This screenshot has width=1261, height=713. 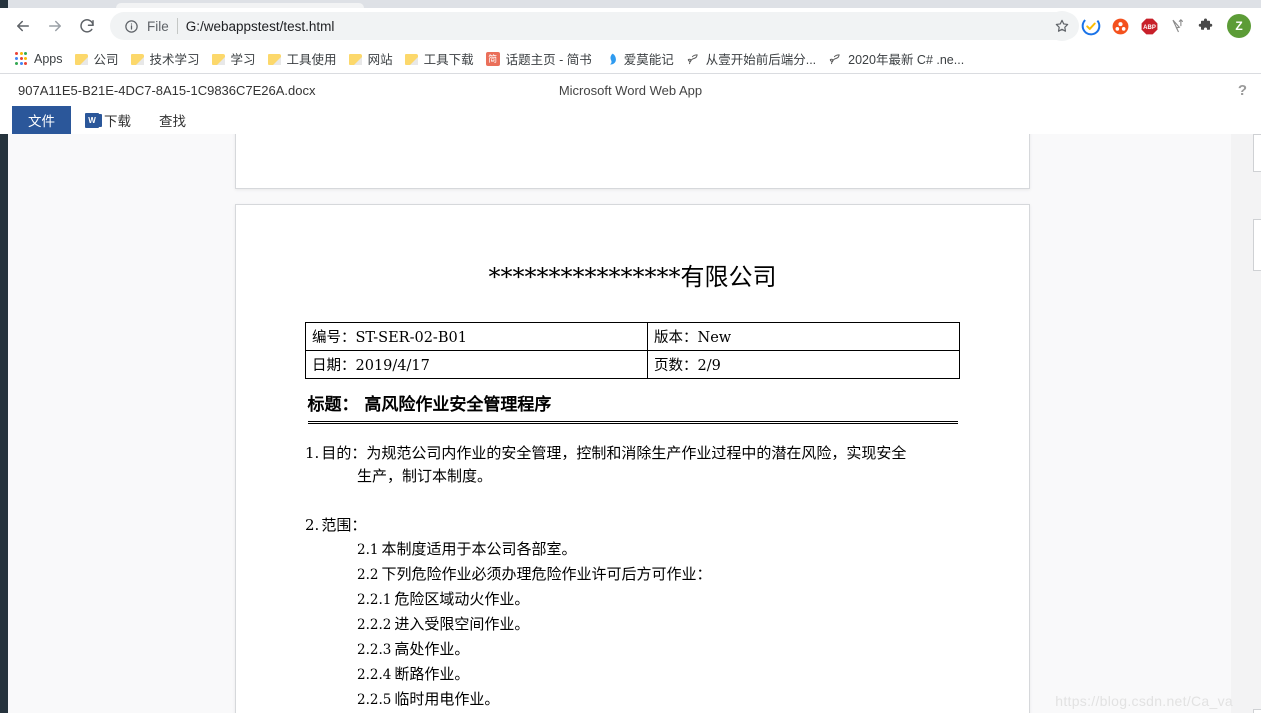 I want to click on bookmark-jianshu: 简 话题主页 - 简书, so click(x=541, y=58).